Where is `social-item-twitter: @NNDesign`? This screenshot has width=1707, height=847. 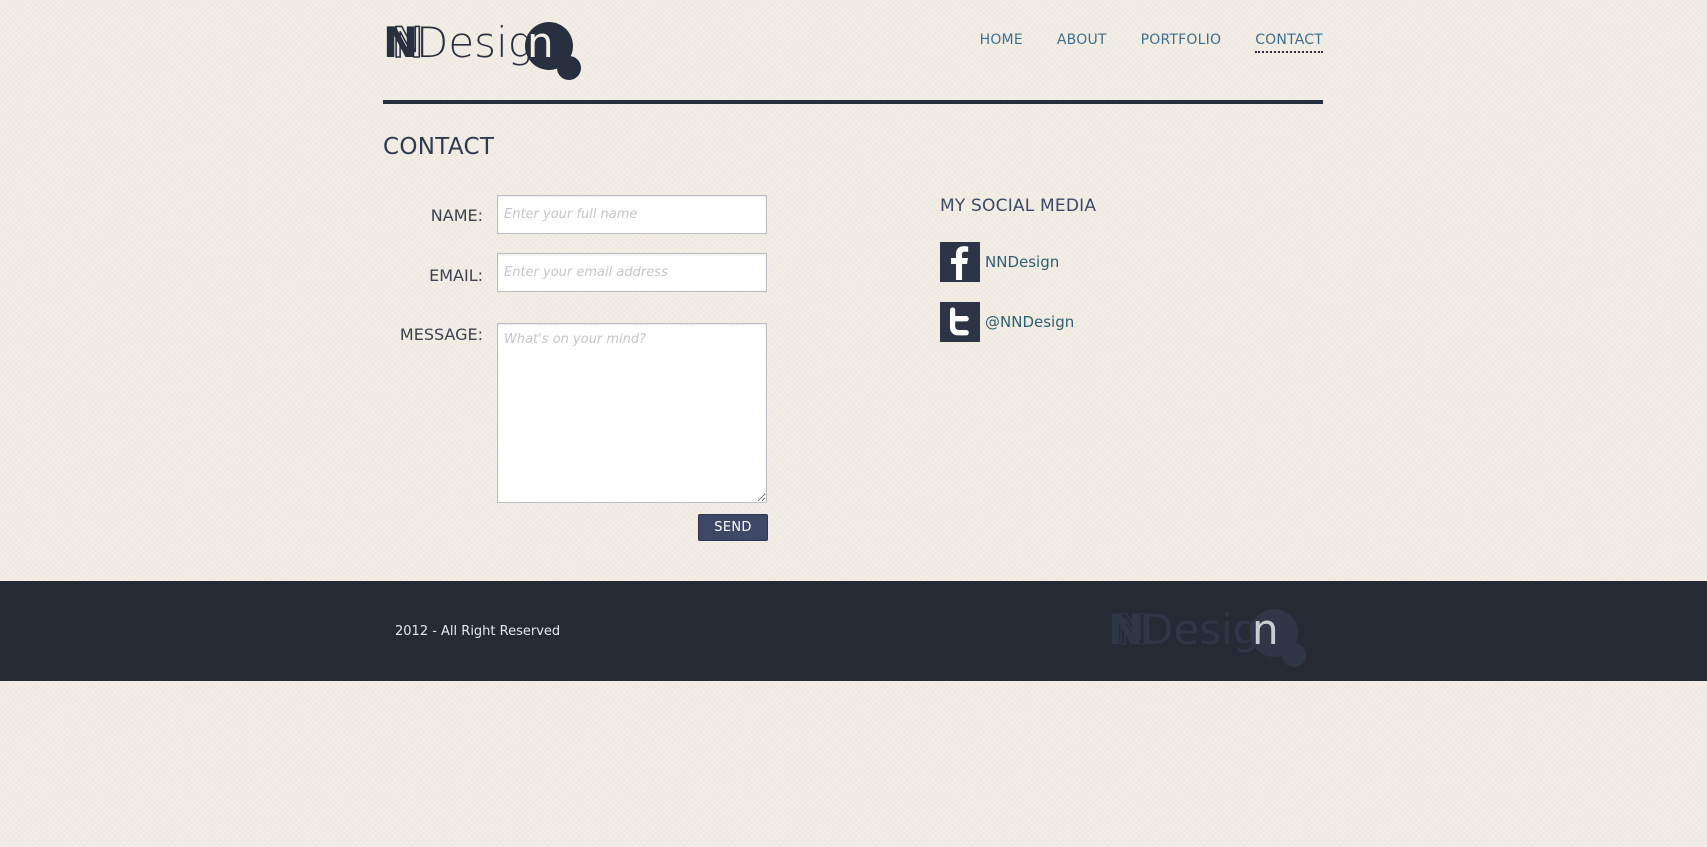
social-item-twitter: @NNDesign is located at coordinates (1007, 322).